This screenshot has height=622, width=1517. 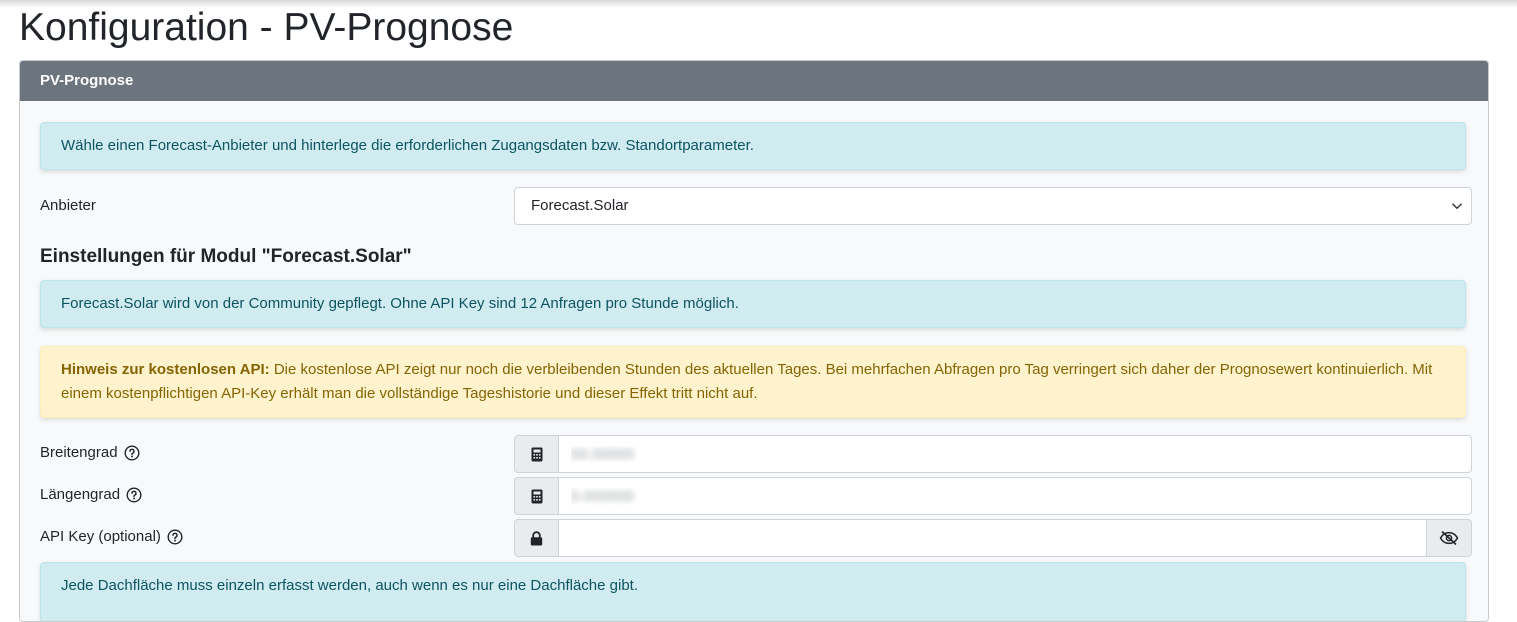 I want to click on longitude-label: Längengrad, so click(x=80, y=494).